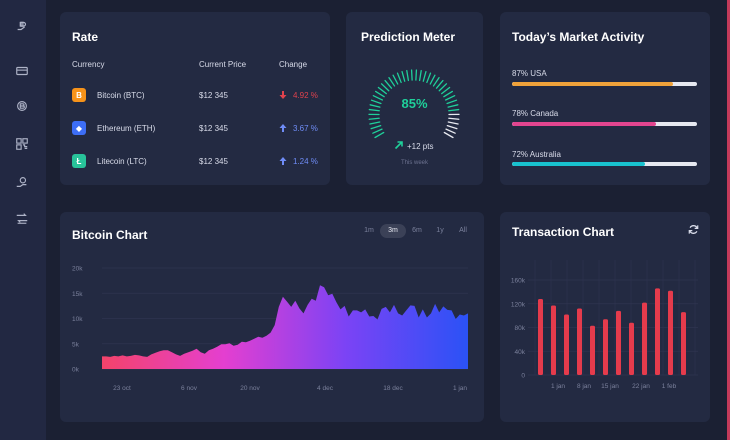 This screenshot has width=730, height=440. I want to click on prediction-period: This week, so click(414, 163).